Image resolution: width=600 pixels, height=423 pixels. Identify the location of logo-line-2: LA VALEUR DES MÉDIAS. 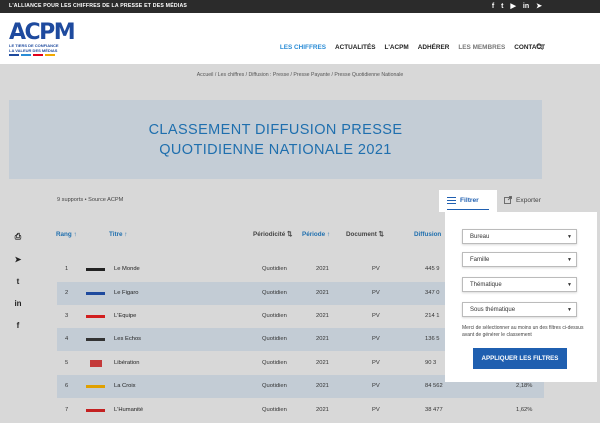
(33, 50).